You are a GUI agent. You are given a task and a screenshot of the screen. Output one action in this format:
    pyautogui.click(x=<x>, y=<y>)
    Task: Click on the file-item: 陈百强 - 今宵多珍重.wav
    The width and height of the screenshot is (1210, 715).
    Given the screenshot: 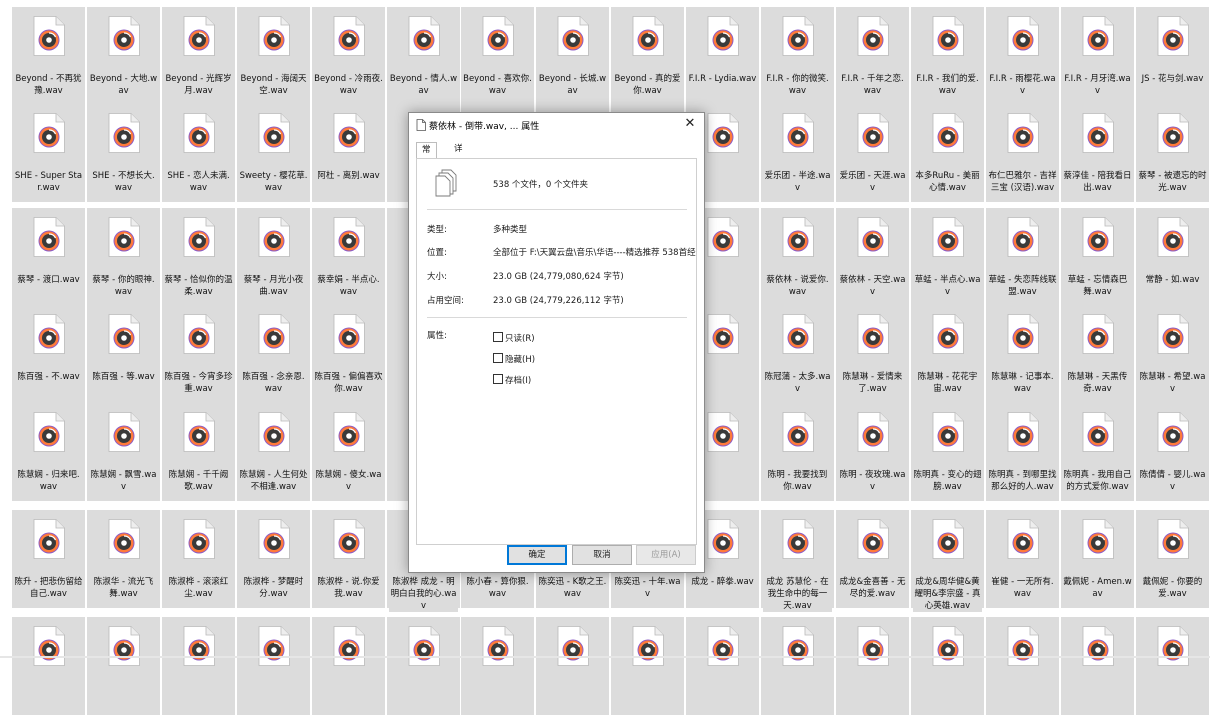 What is the action you would take?
    pyautogui.click(x=198, y=354)
    